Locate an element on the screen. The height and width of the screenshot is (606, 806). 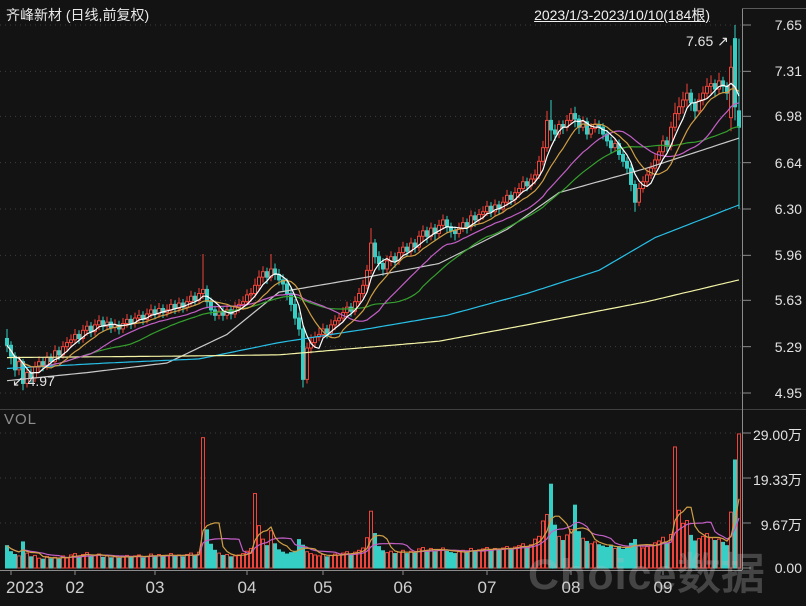
price-tick-label: 6.98 is located at coordinates (788, 116).